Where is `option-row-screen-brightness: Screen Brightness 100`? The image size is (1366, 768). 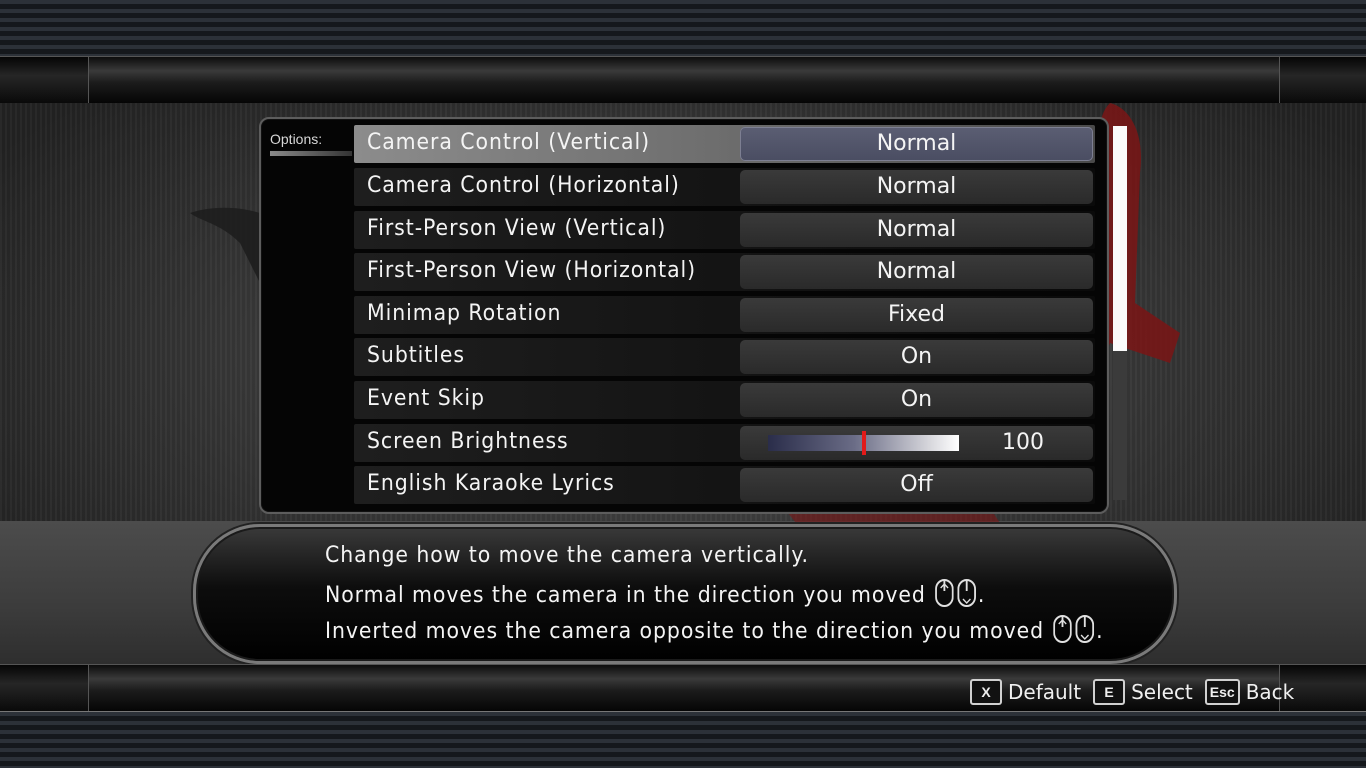 option-row-screen-brightness: Screen Brightness 100 is located at coordinates (724, 443).